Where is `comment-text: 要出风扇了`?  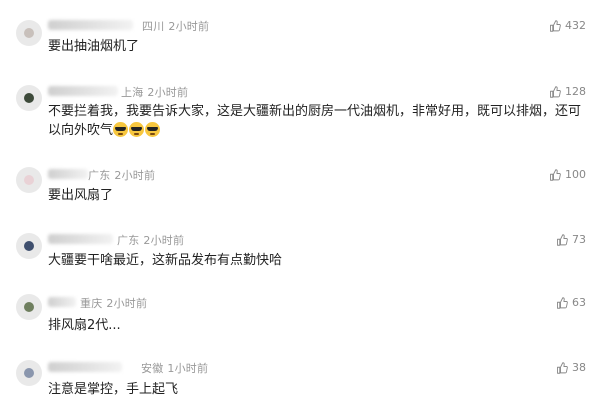
comment-text: 要出风扇了 is located at coordinates (81, 195).